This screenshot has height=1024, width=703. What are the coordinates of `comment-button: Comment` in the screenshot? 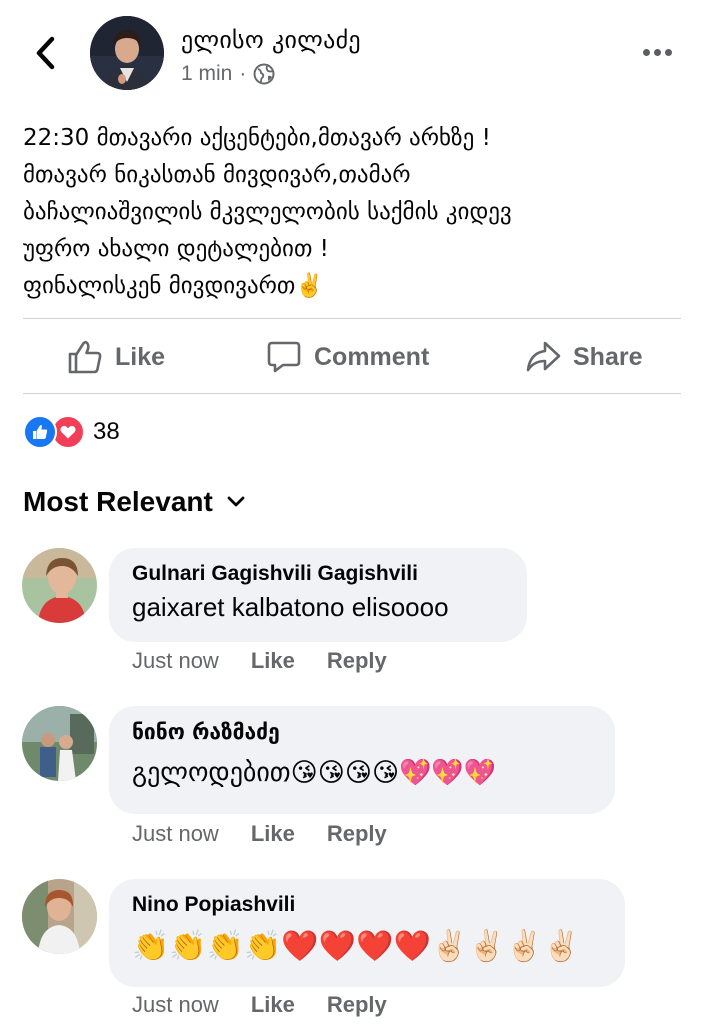 It's located at (347, 357).